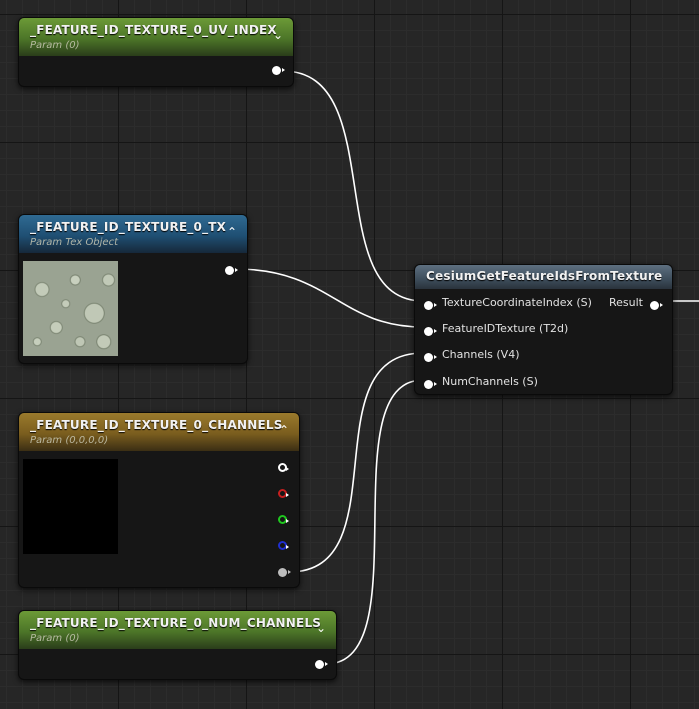 Image resolution: width=699 pixels, height=709 pixels. Describe the element at coordinates (283, 519) in the screenshot. I see `output-pin-green` at that location.